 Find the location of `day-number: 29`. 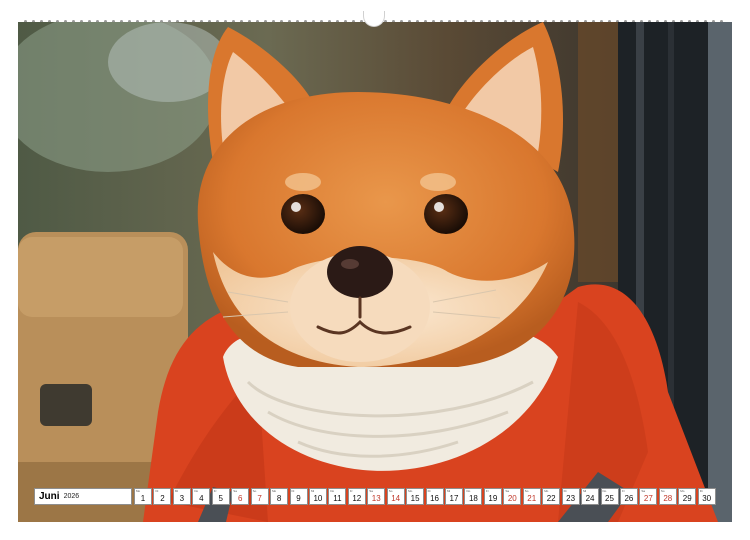

day-number: 29 is located at coordinates (687, 498).